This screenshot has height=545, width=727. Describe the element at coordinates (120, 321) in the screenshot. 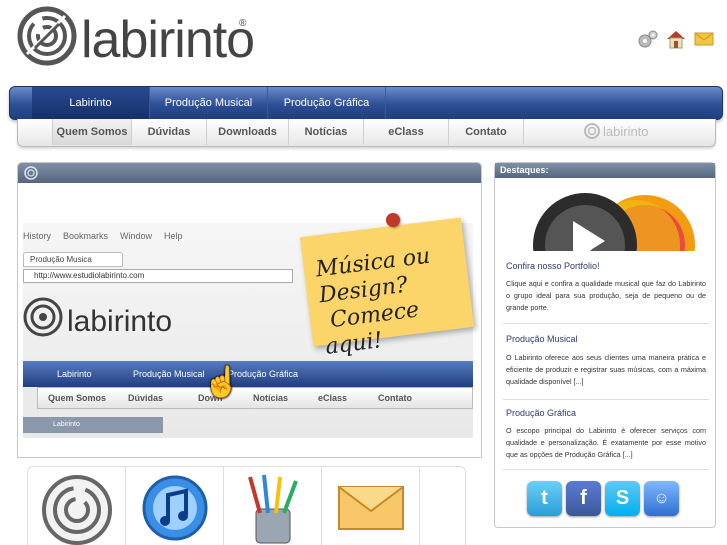

I see `shot-wordmark: labirinto` at that location.